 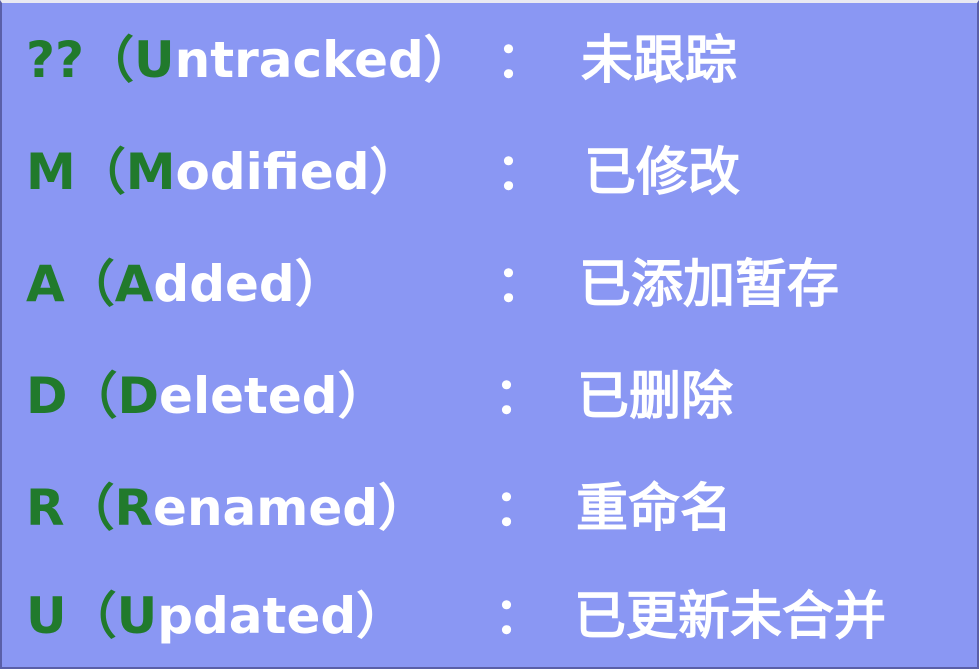 I want to click on status-description: 已修改, so click(x=662, y=173).